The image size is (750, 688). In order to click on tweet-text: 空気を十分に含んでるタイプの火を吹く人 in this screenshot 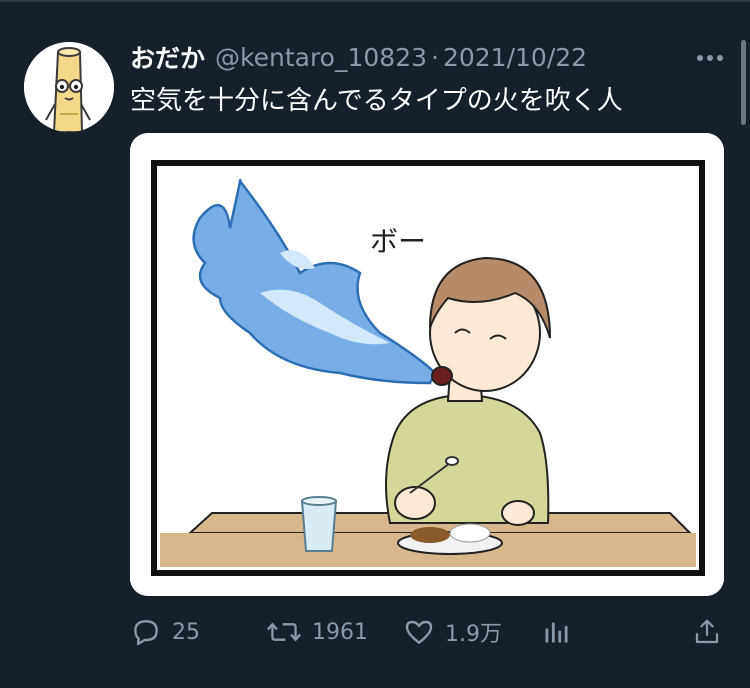, I will do `click(376, 101)`.